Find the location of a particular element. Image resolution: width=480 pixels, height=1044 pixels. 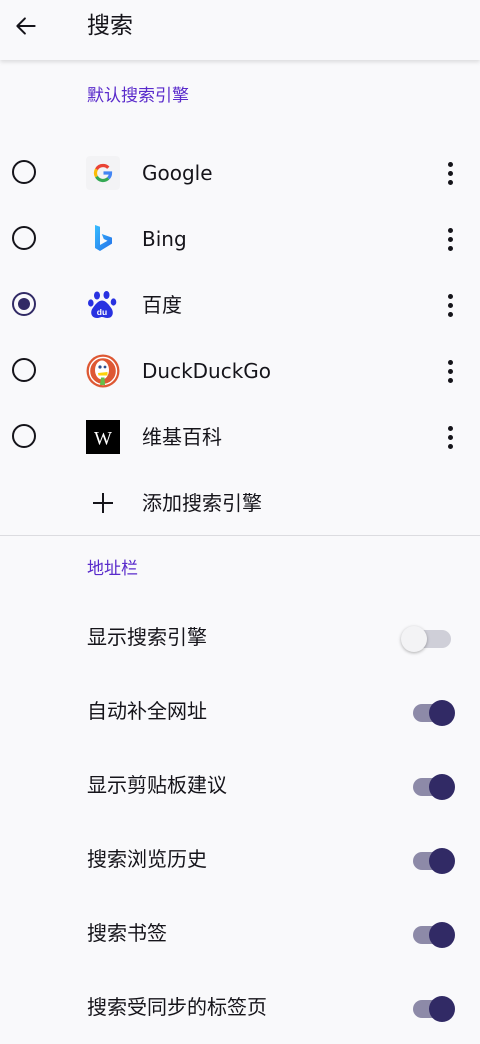

engine-row-baidu: du 百度 is located at coordinates (240, 305).